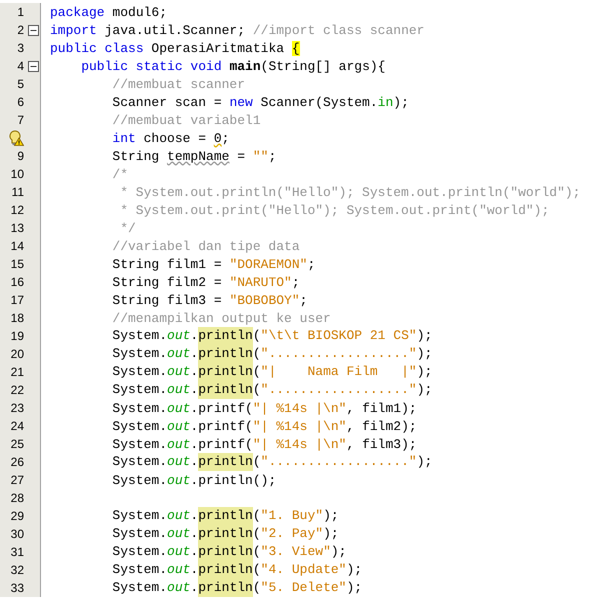 The height and width of the screenshot is (599, 604). I want to click on line-number: 7, so click(20, 120).